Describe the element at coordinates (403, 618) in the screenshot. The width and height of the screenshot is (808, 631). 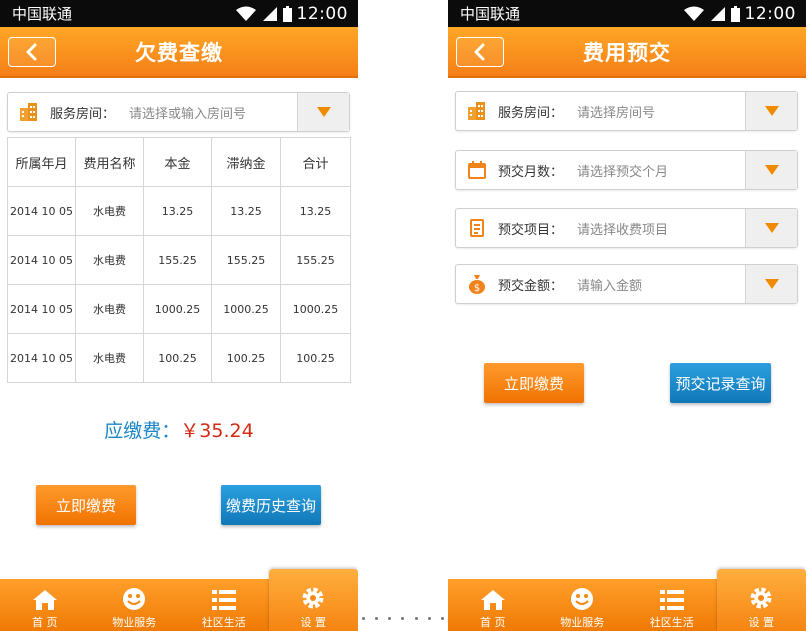
I see `carousel-dots` at that location.